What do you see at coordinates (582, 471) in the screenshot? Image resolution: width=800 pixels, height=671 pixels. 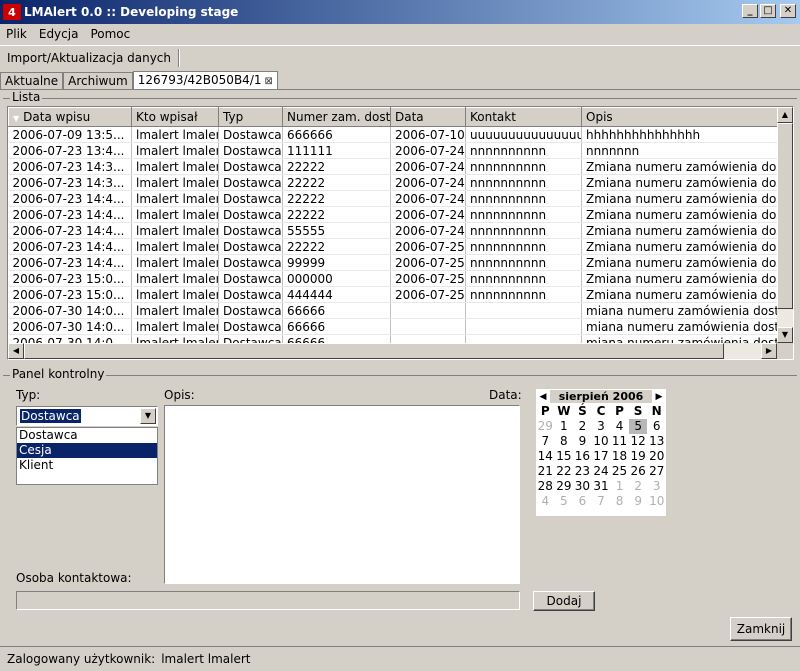 I see `calendar-day: 23` at bounding box center [582, 471].